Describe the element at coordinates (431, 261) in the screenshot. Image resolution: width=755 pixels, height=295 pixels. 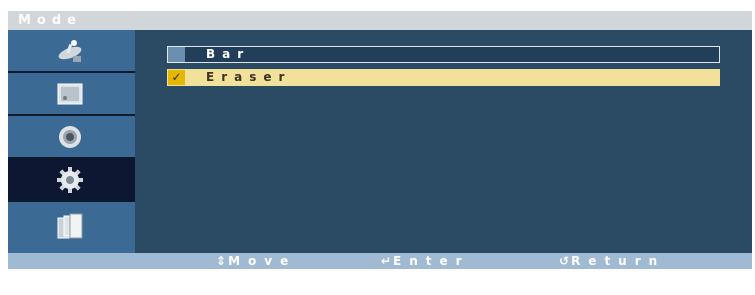
I see `enter-label: Enter` at that location.